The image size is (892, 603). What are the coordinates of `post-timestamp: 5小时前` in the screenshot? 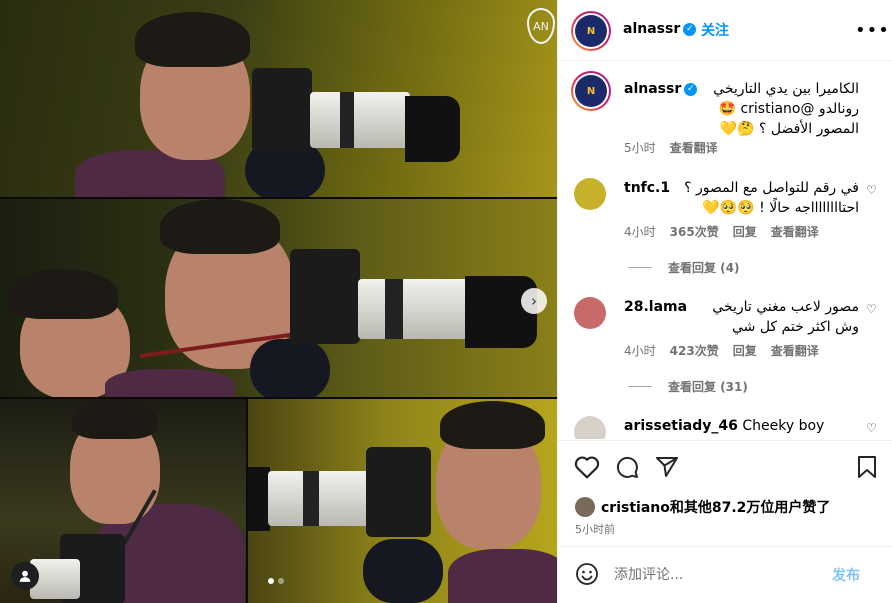 It's located at (595, 529).